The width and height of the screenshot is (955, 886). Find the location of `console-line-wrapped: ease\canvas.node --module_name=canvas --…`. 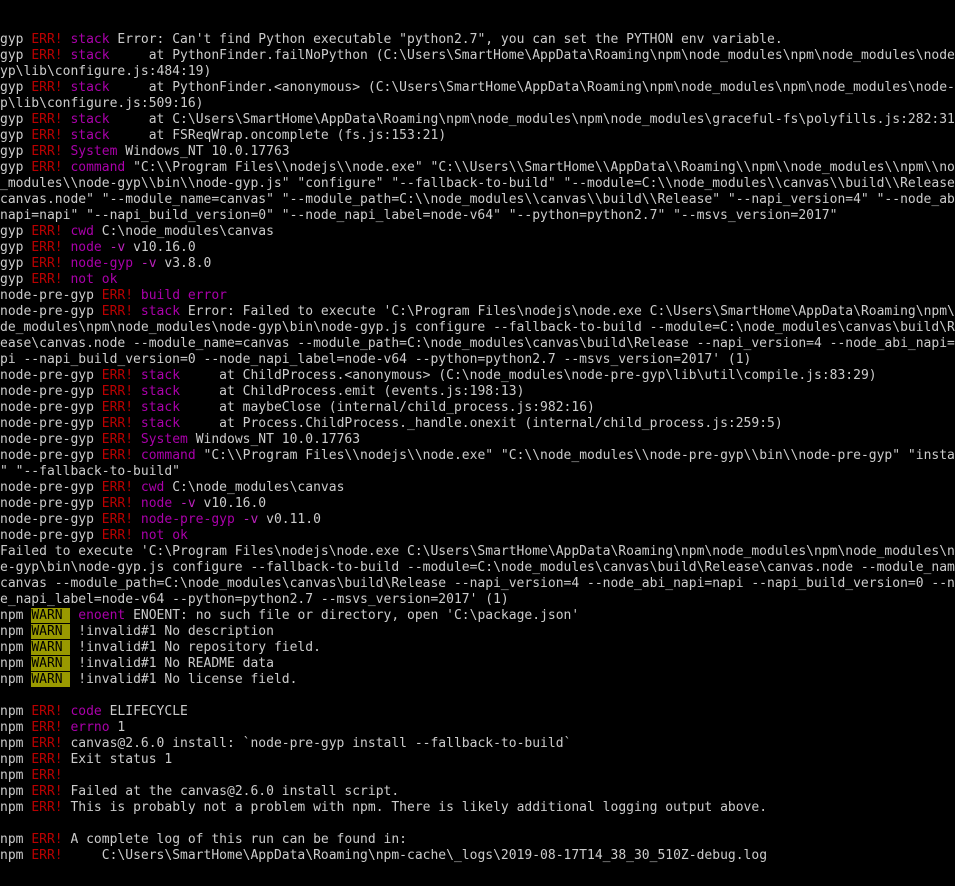

console-line-wrapped: ease\canvas.node --module_name=canvas --… is located at coordinates (477, 344).